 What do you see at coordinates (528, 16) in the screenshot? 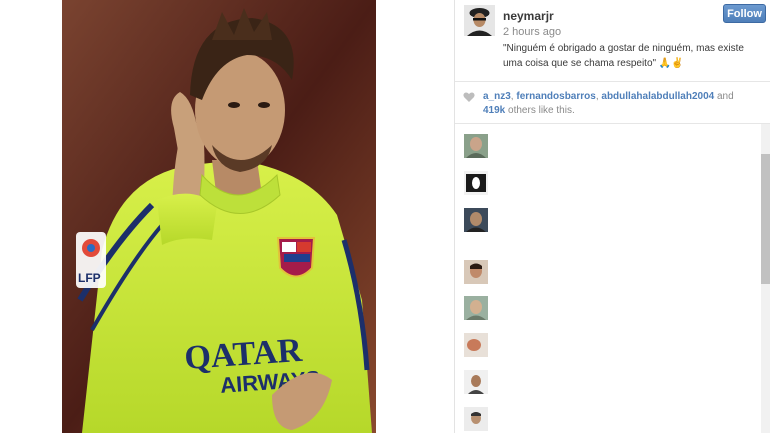
I see `username: neymarjr` at bounding box center [528, 16].